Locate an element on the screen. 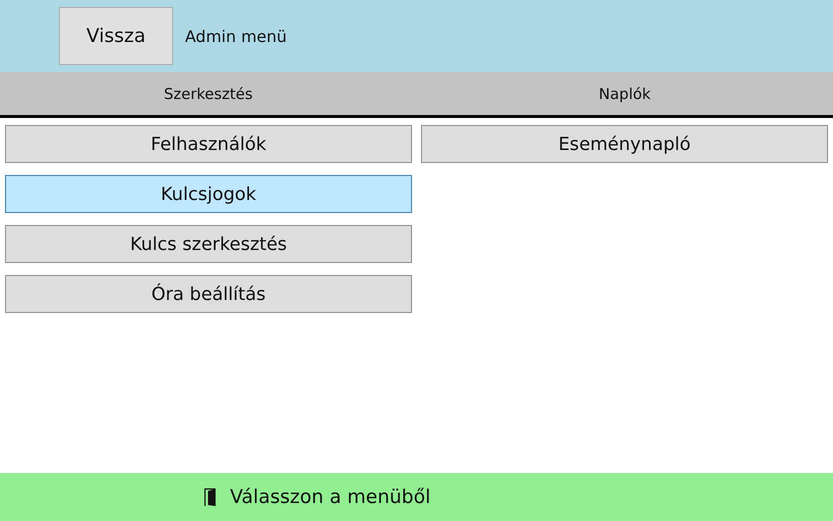  door-icon is located at coordinates (210, 497).